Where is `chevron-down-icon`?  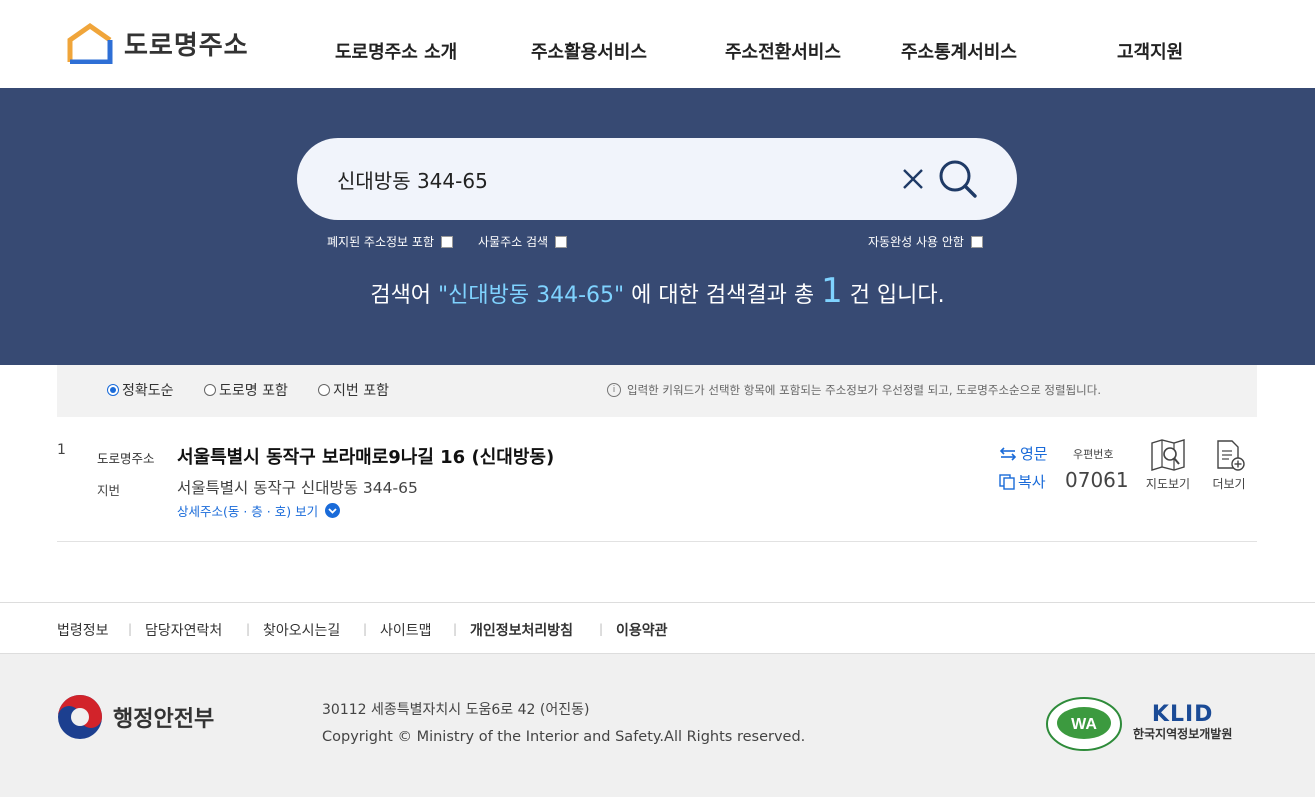
chevron-down-icon is located at coordinates (333, 510).